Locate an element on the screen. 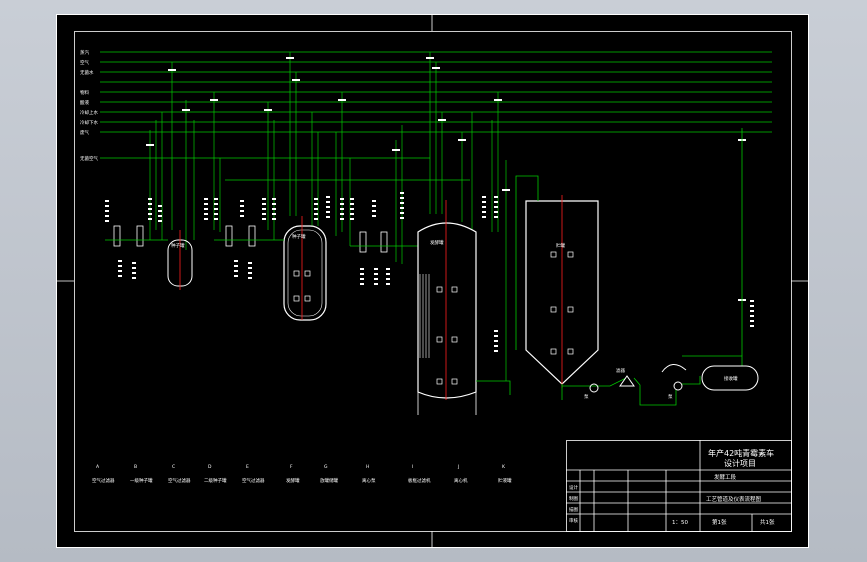 The width and height of the screenshot is (867, 562). legend-code: G is located at coordinates (326, 467).